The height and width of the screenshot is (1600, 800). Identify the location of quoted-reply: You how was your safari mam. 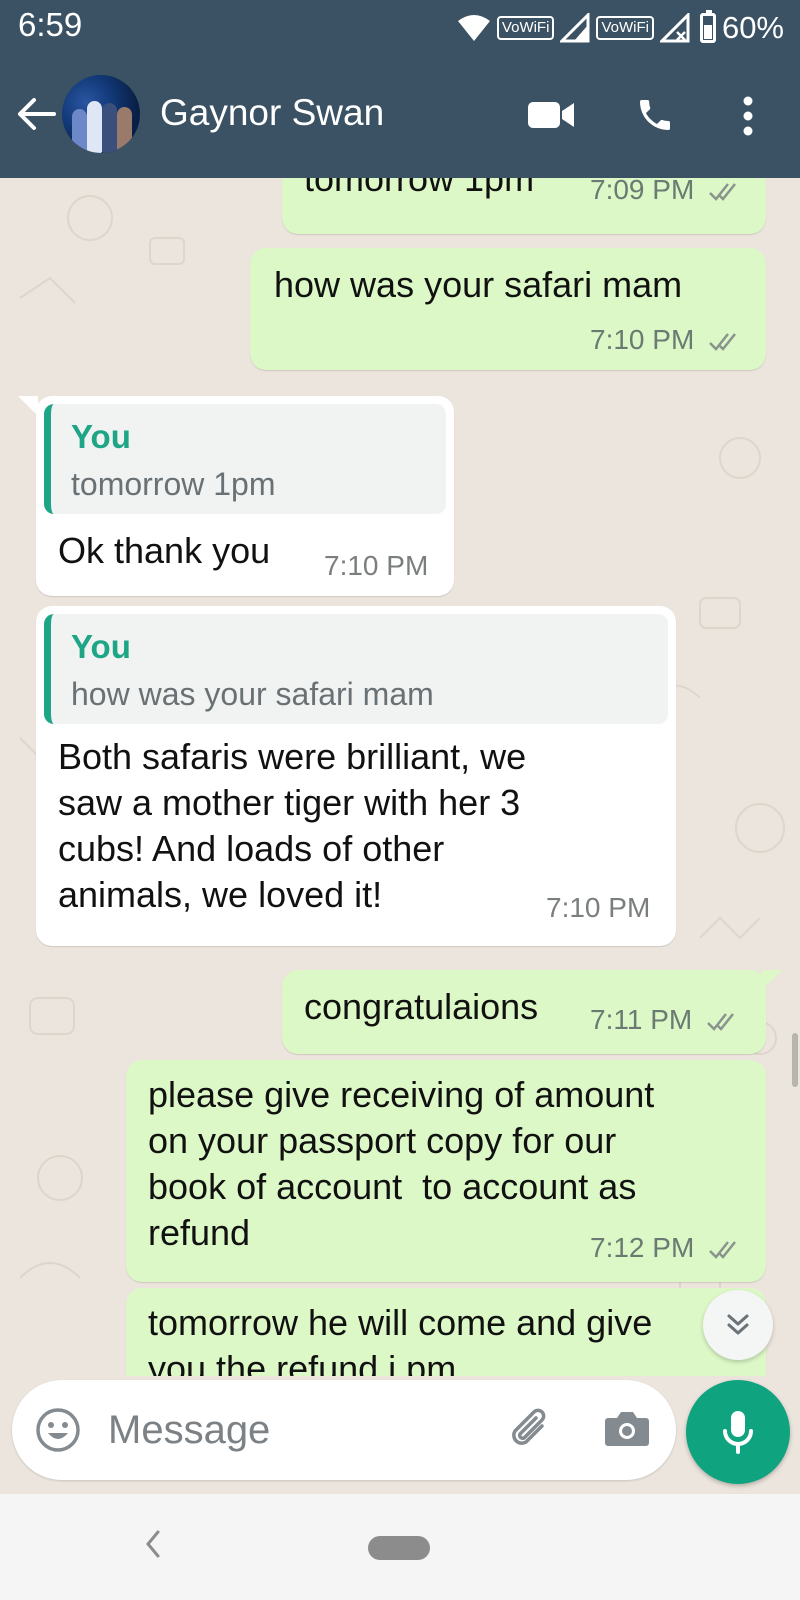
(356, 669).